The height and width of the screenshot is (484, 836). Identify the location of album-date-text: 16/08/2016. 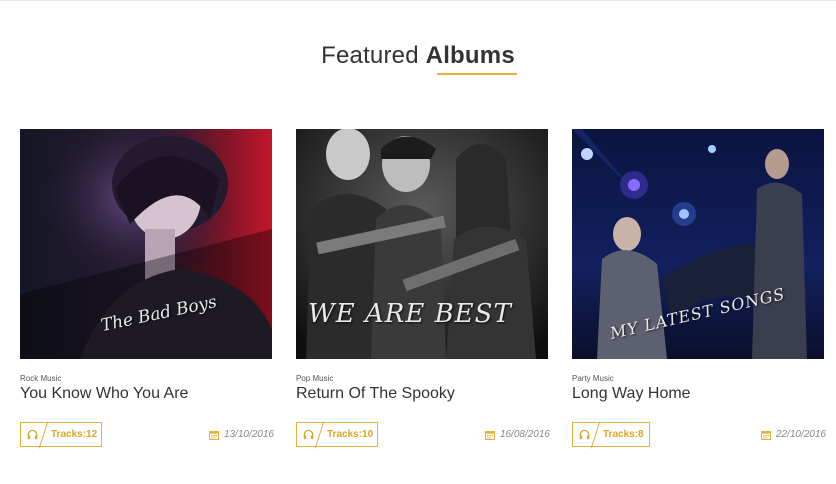
(524, 434).